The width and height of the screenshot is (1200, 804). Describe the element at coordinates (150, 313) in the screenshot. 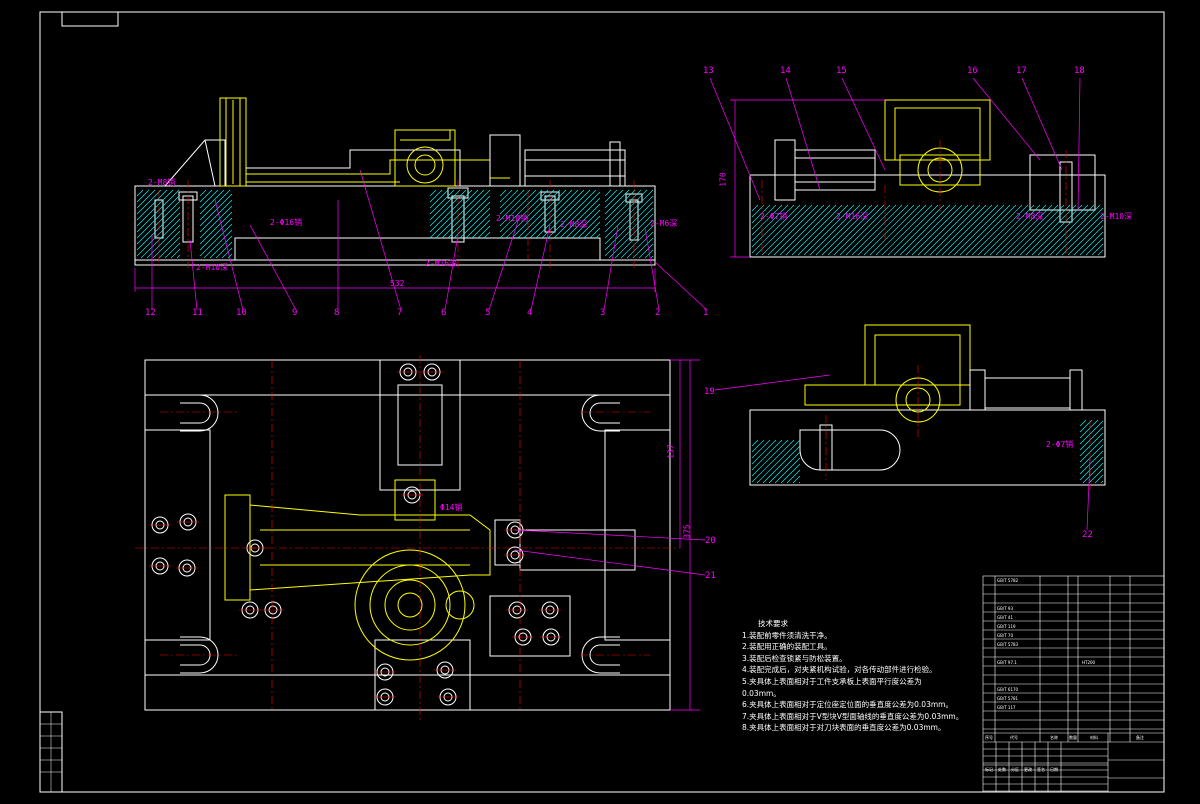

I see `part-number-12: 12` at that location.